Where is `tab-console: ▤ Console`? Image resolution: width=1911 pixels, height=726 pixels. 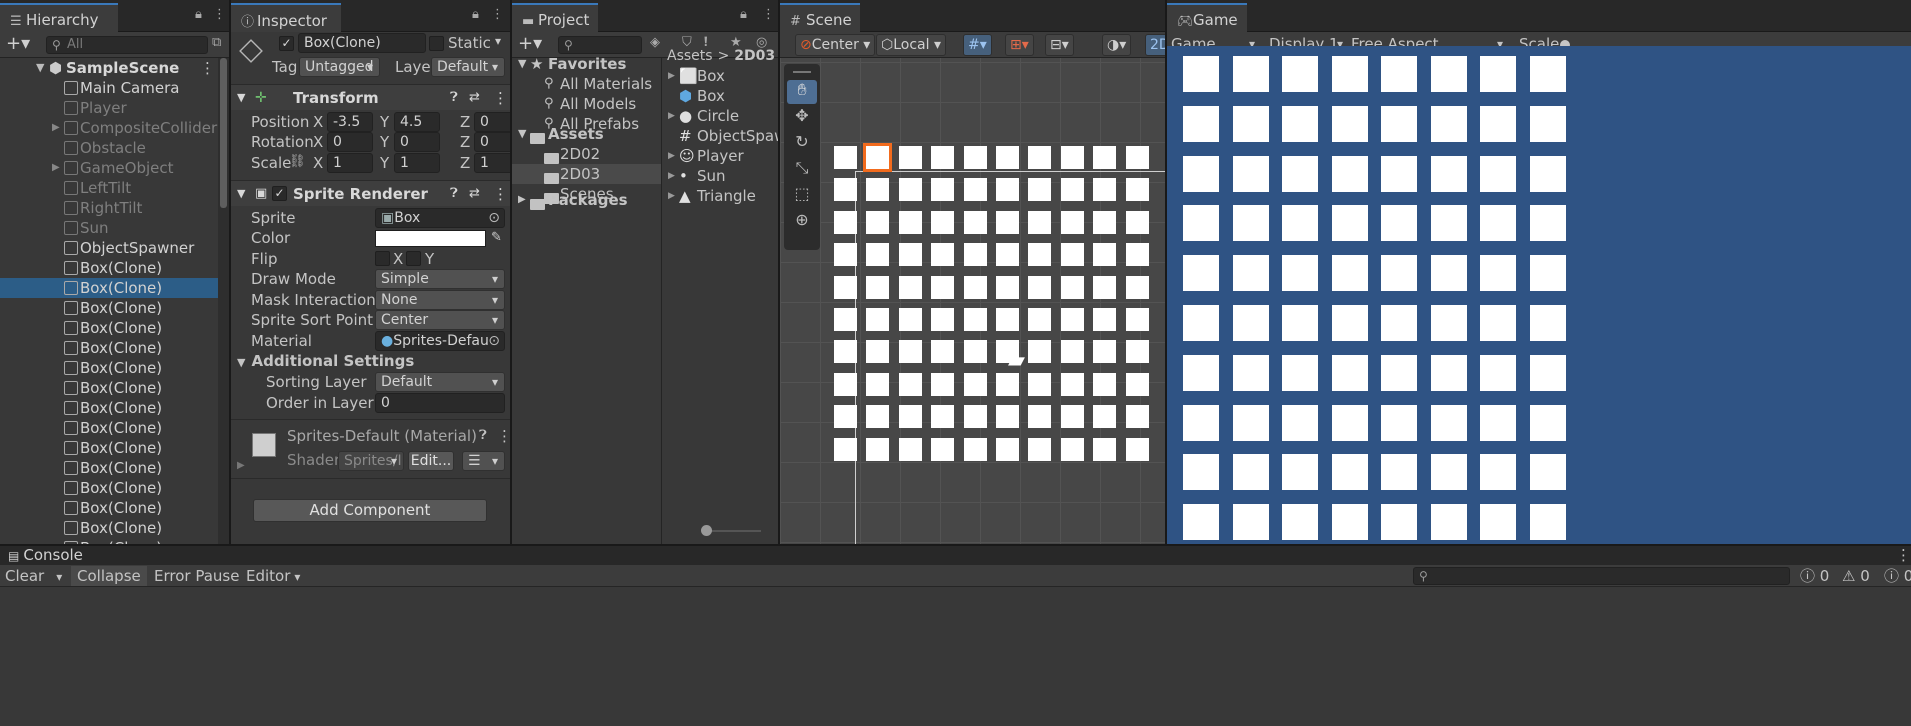
tab-console: ▤ Console is located at coordinates (45, 555).